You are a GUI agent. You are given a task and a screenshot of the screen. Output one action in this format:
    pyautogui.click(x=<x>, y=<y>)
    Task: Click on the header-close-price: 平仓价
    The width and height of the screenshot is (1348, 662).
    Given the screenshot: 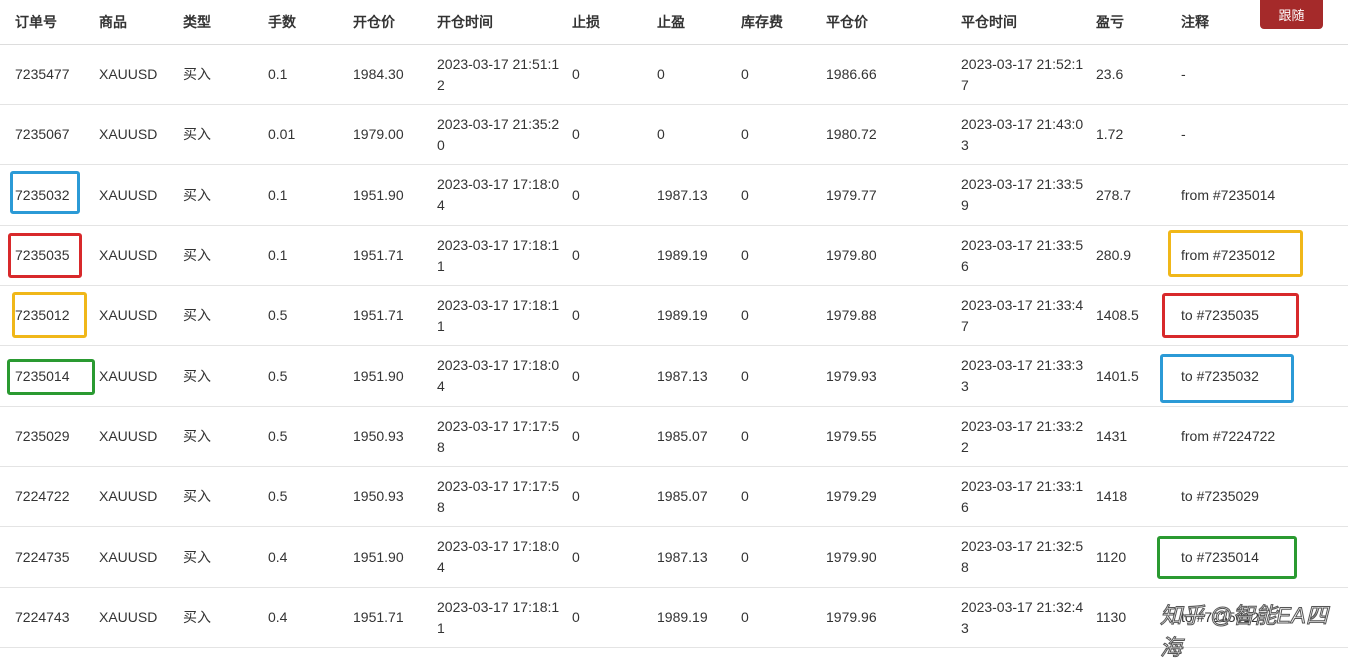 What is the action you would take?
    pyautogui.click(x=847, y=21)
    